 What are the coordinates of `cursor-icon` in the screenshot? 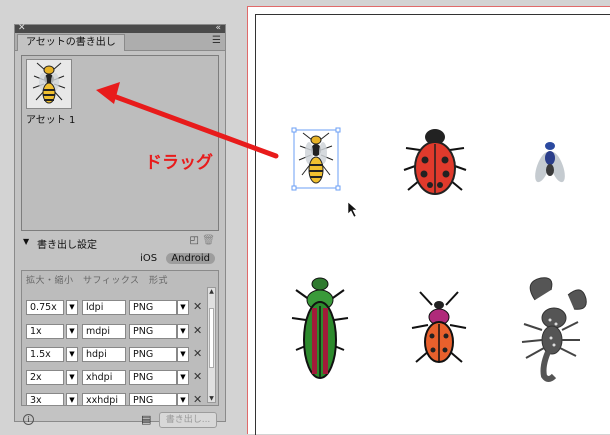 It's located at (352, 209).